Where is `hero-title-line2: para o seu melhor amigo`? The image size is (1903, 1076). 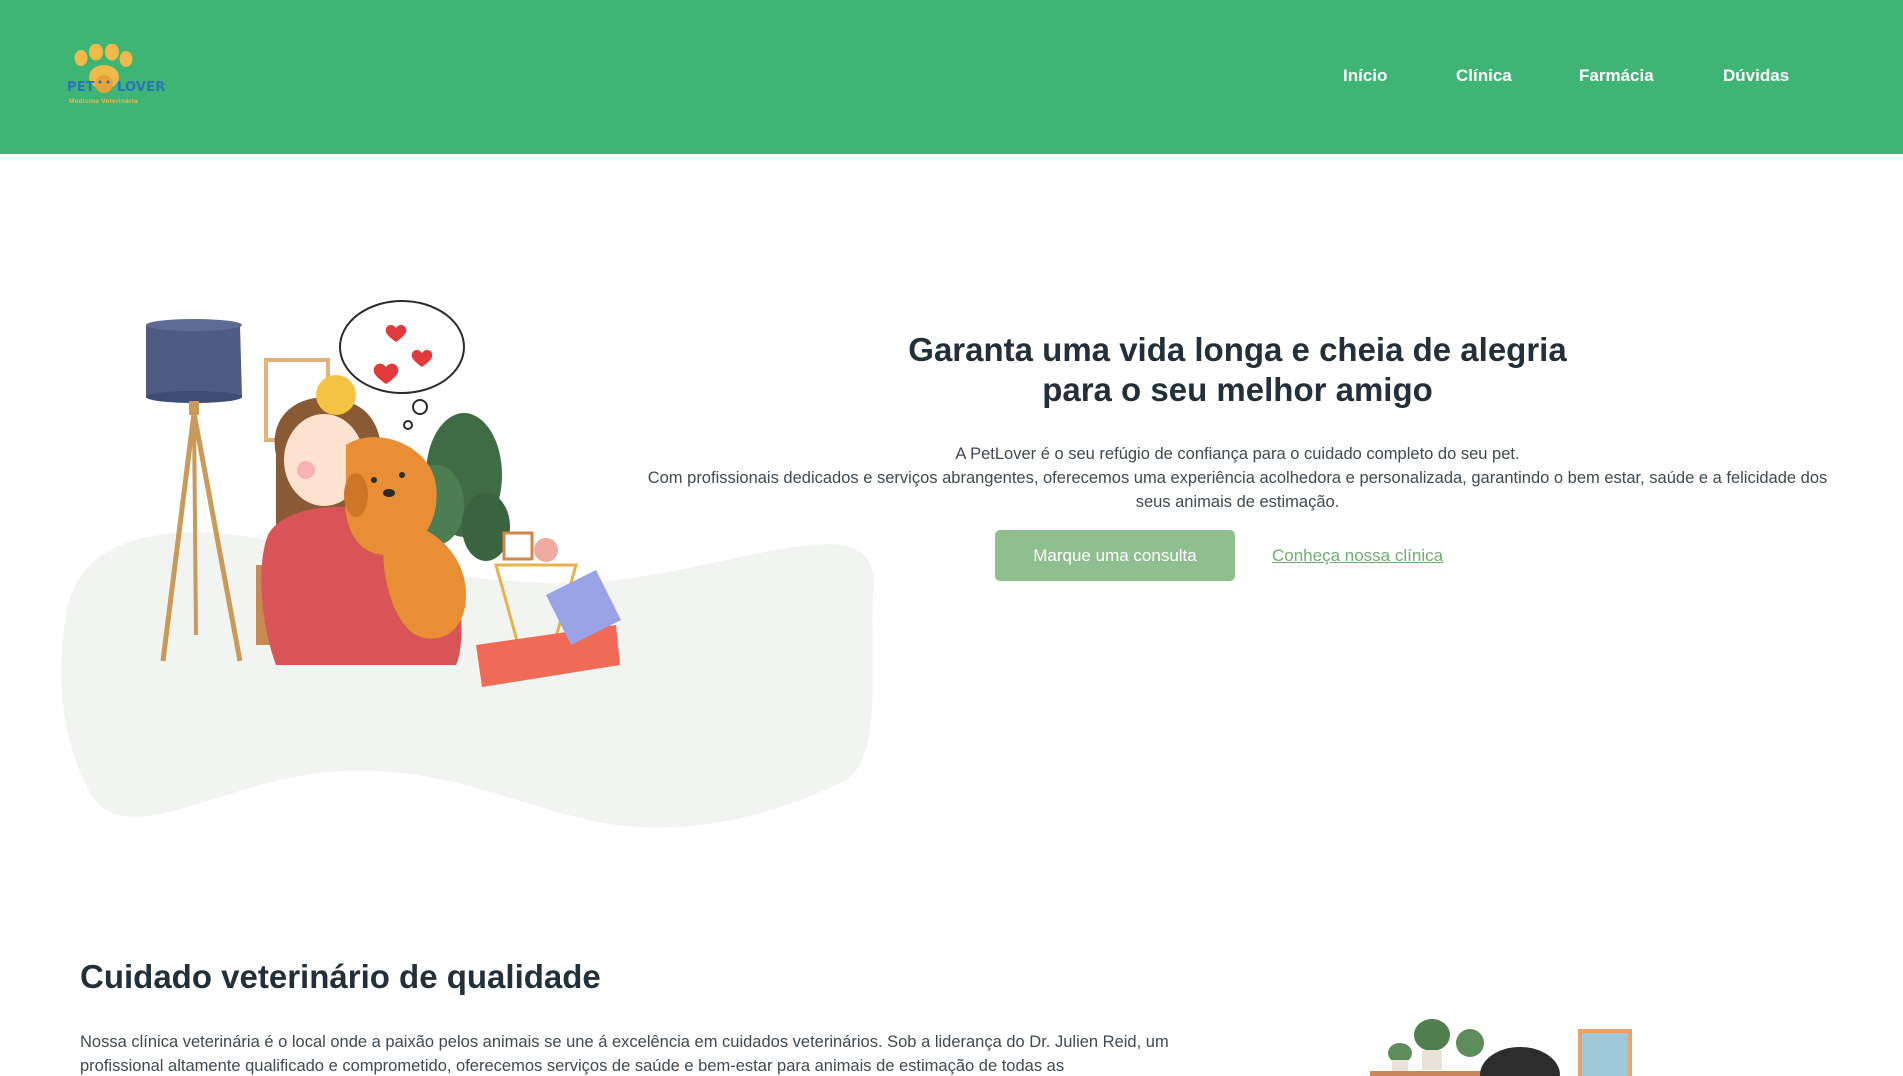
hero-title-line2: para o seu melhor amigo is located at coordinates (1237, 389).